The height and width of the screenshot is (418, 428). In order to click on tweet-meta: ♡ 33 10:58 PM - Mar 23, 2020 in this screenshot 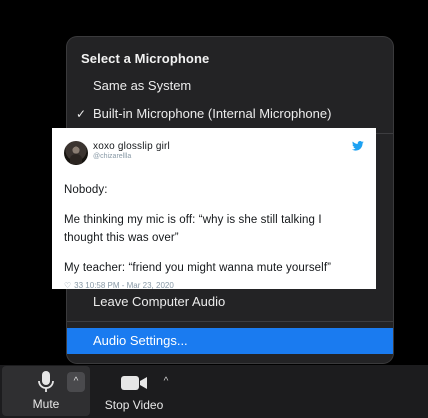, I will do `click(119, 285)`.